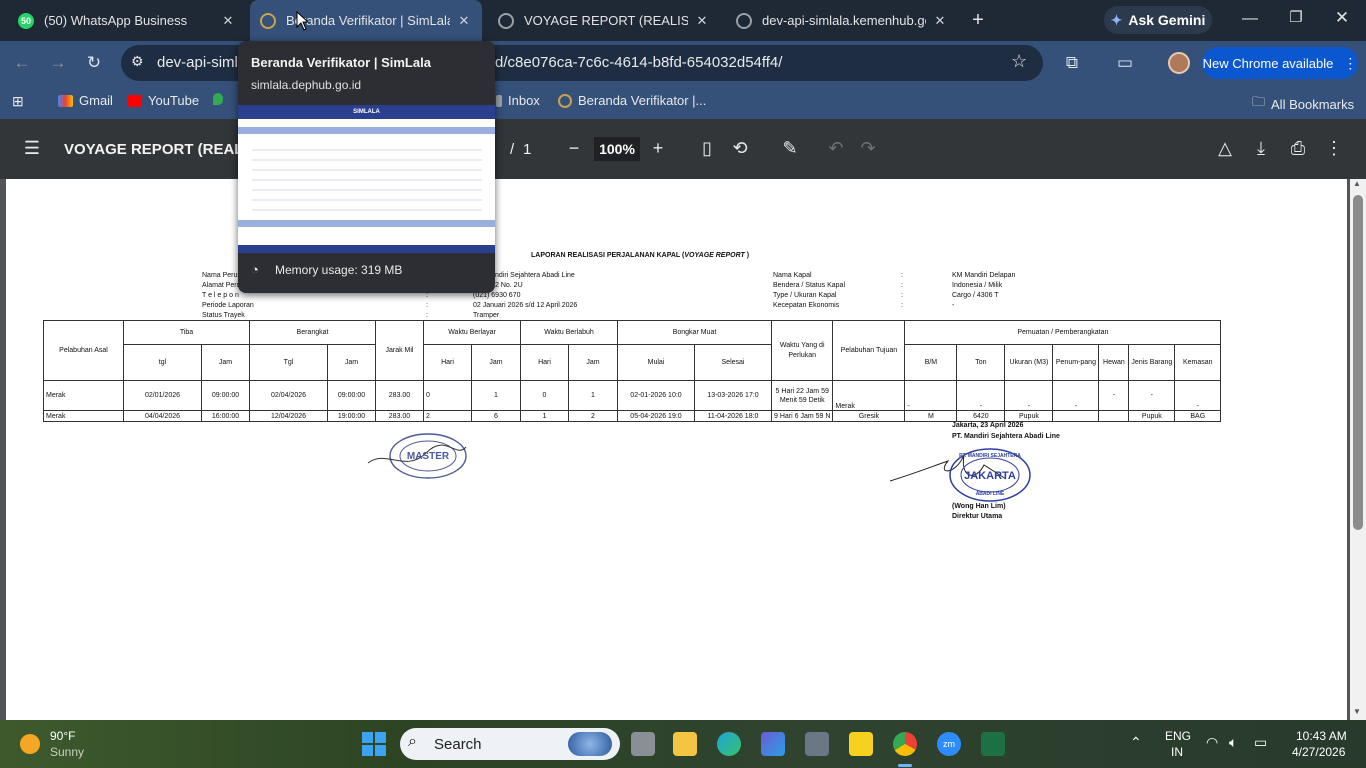 This screenshot has width=1366, height=768. I want to click on annotate-icon: ✎, so click(790, 148).